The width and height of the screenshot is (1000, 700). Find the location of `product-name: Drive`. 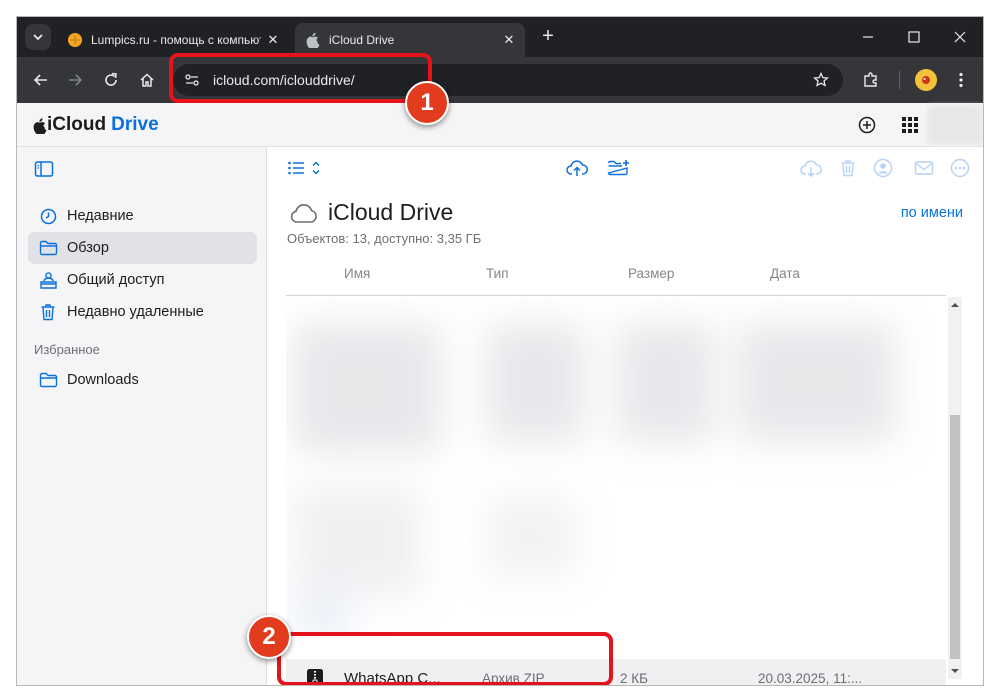

product-name: Drive is located at coordinates (135, 124).